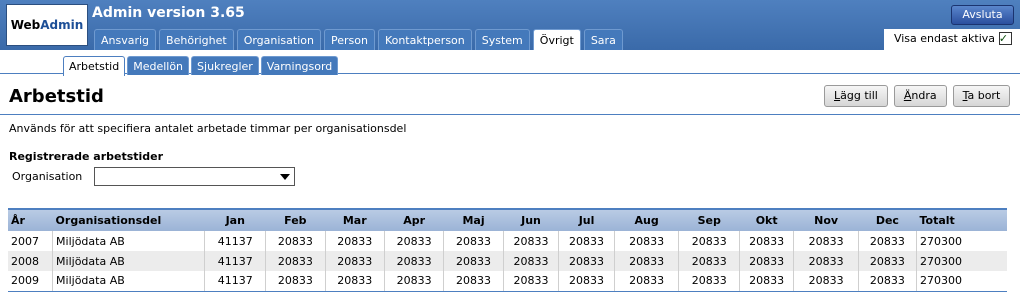 This screenshot has width=1020, height=307. What do you see at coordinates (168, 13) in the screenshot?
I see `app-title: Admin version 3.65` at bounding box center [168, 13].